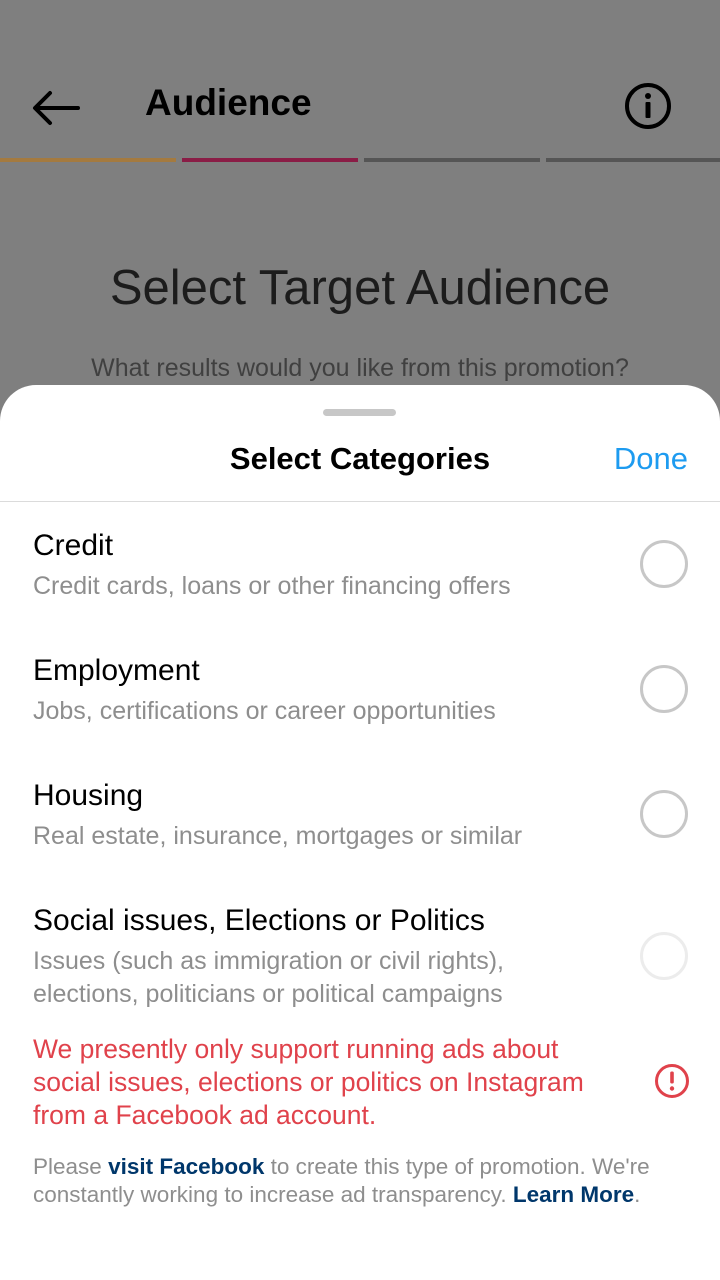 The height and width of the screenshot is (1280, 720). I want to click on target-audience-heading: Select Target Audience, so click(360, 288).